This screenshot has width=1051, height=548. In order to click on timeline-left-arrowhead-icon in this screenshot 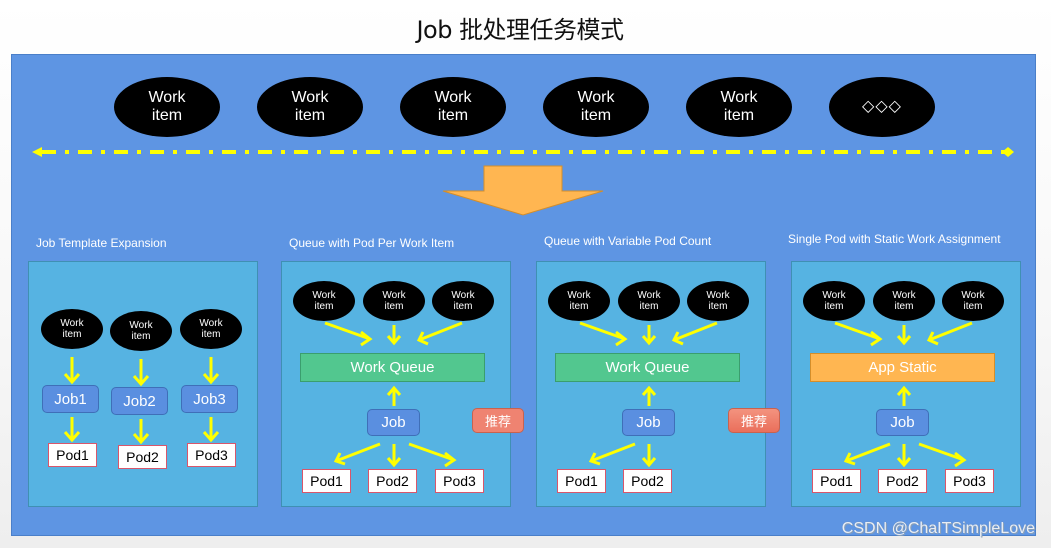, I will do `click(37, 152)`.